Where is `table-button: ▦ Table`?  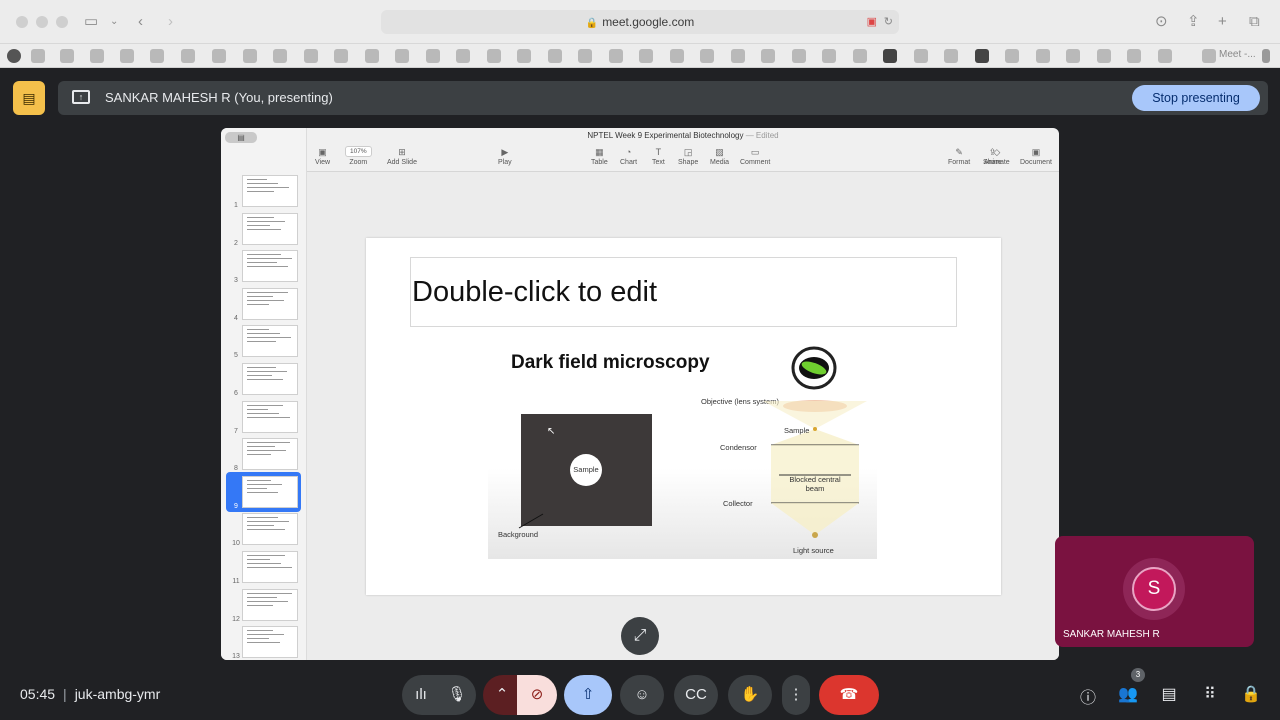
table-button: ▦ Table is located at coordinates (599, 156).